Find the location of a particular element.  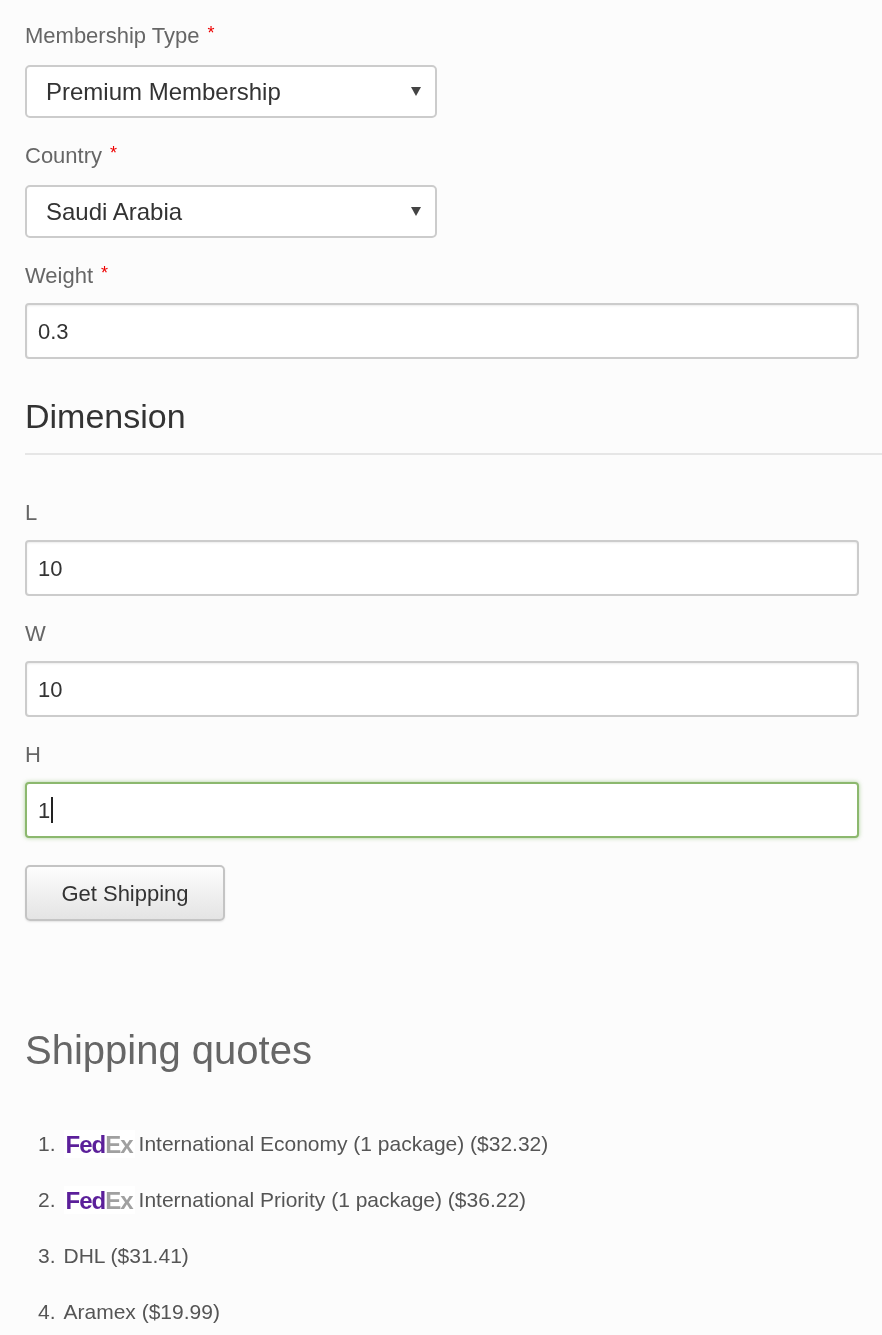

list-number: 1. is located at coordinates (47, 1144).